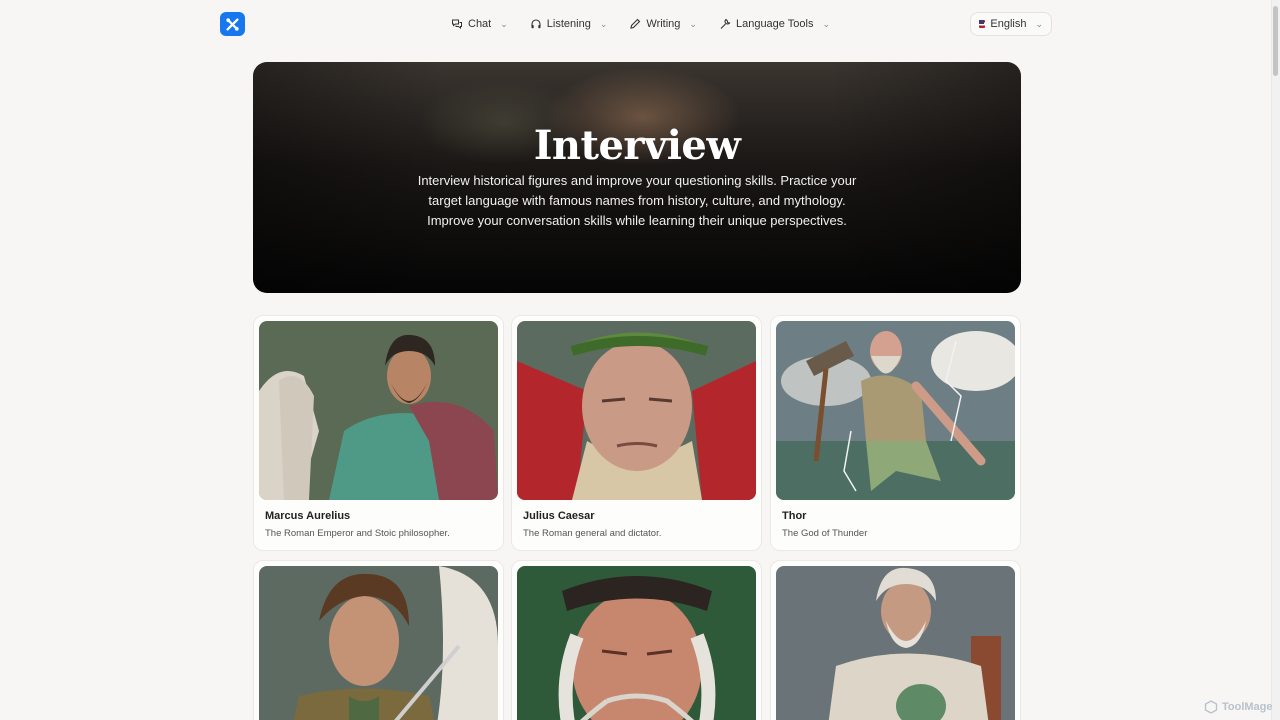  I want to click on alexander-portrait, so click(378, 643).